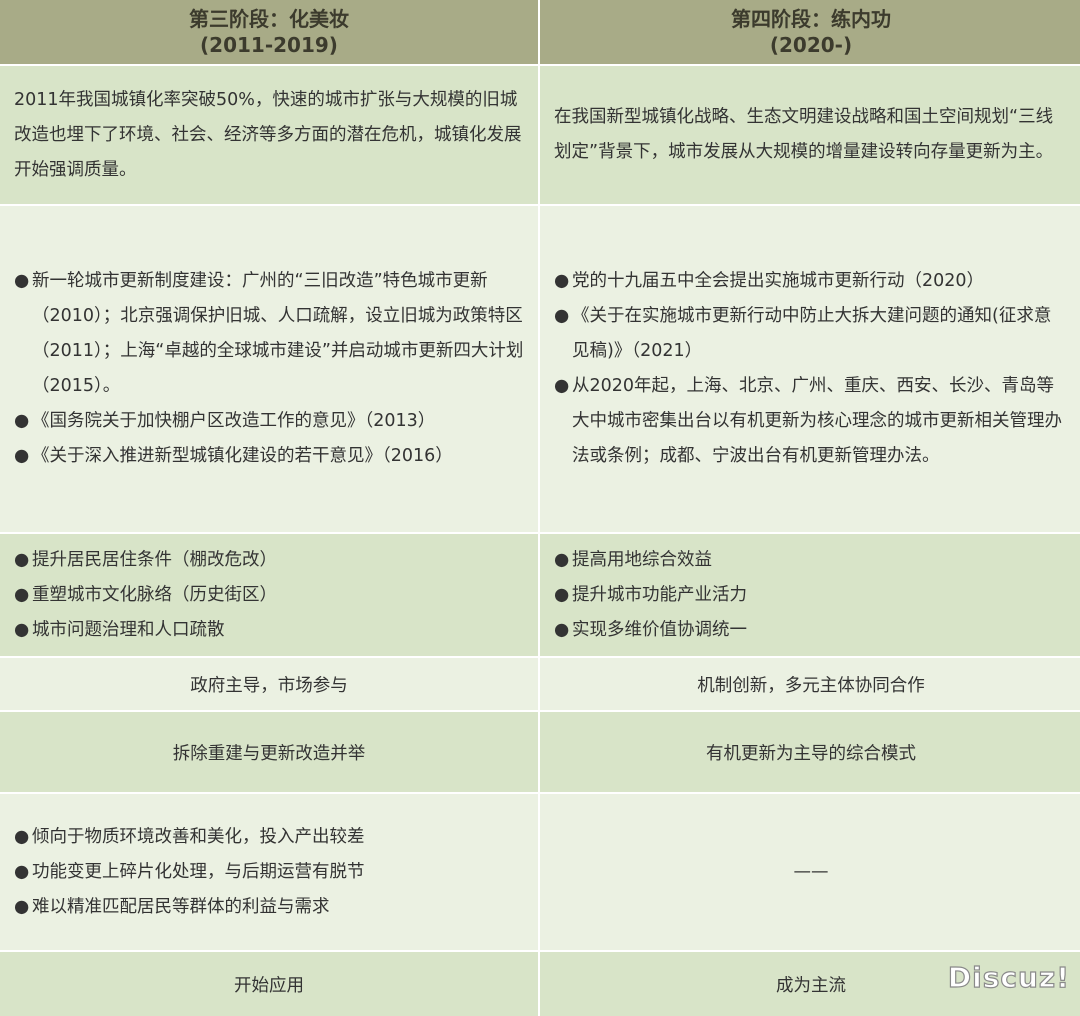 The image size is (1080, 1016). What do you see at coordinates (810, 32) in the screenshot?
I see `header-stage-4: 第四阶段：练内功 (2020-)` at bounding box center [810, 32].